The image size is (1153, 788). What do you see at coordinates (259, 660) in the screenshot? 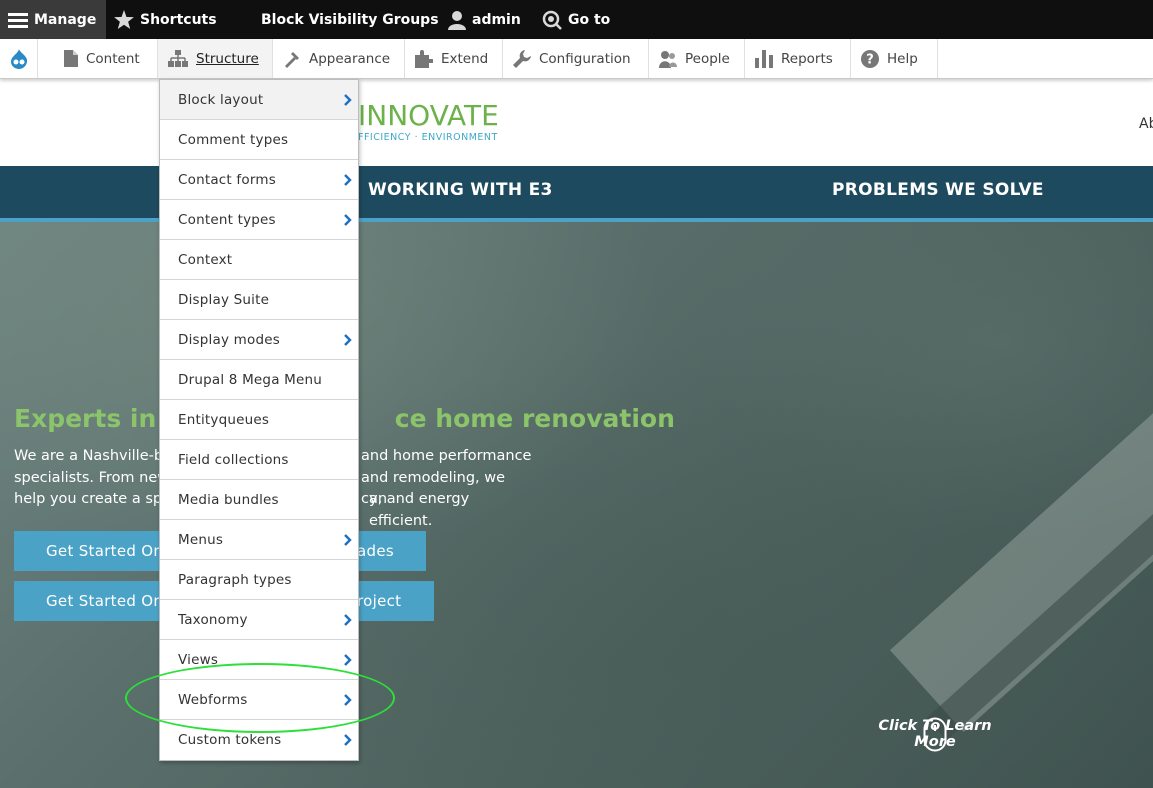
I see `menu-item-views: Views` at bounding box center [259, 660].